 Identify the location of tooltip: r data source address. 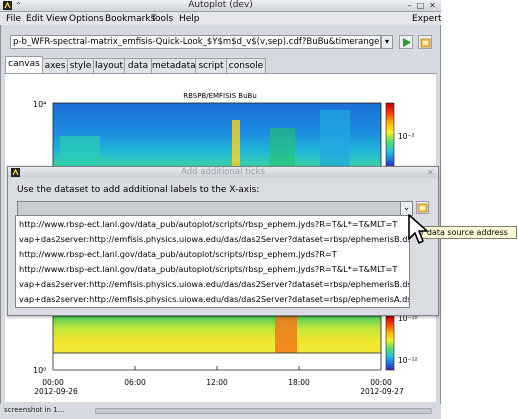
(467, 232).